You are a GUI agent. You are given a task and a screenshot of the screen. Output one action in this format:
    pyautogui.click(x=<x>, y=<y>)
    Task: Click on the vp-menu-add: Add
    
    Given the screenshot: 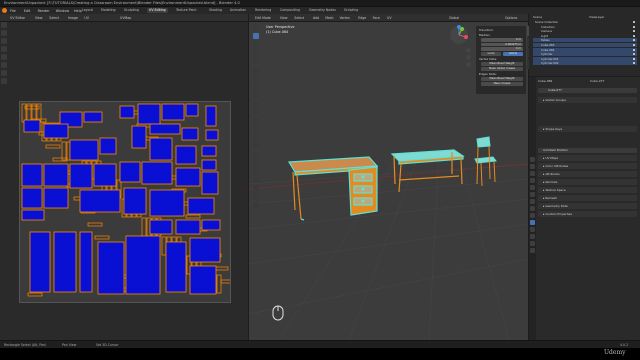 What is the action you would take?
    pyautogui.click(x=316, y=18)
    